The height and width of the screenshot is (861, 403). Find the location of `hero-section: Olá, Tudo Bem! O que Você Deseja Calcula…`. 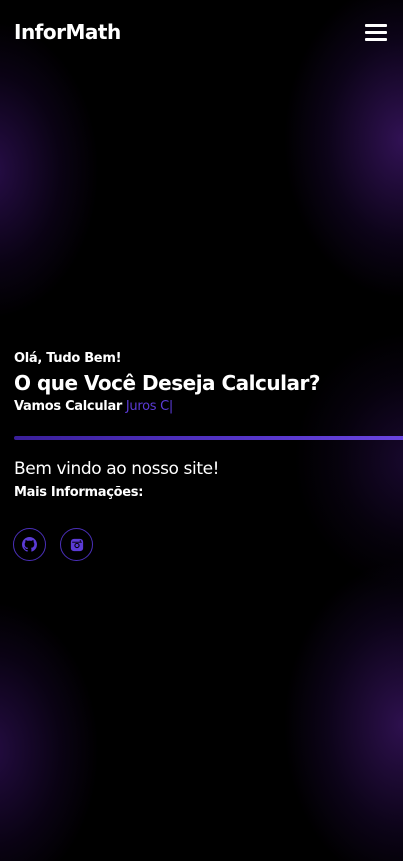

hero-section: Olá, Tudo Bem! O que Você Deseja Calcula… is located at coordinates (206, 383).